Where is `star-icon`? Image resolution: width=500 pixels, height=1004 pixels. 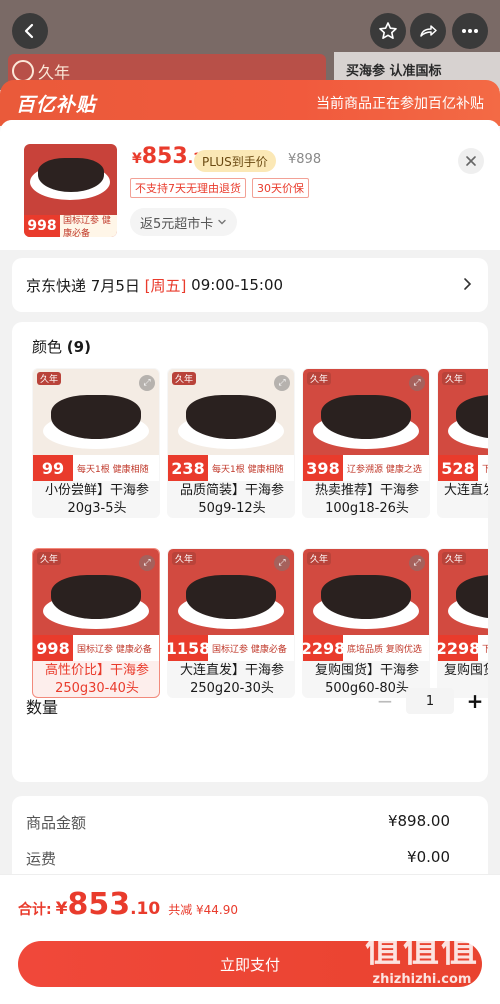 star-icon is located at coordinates (388, 30).